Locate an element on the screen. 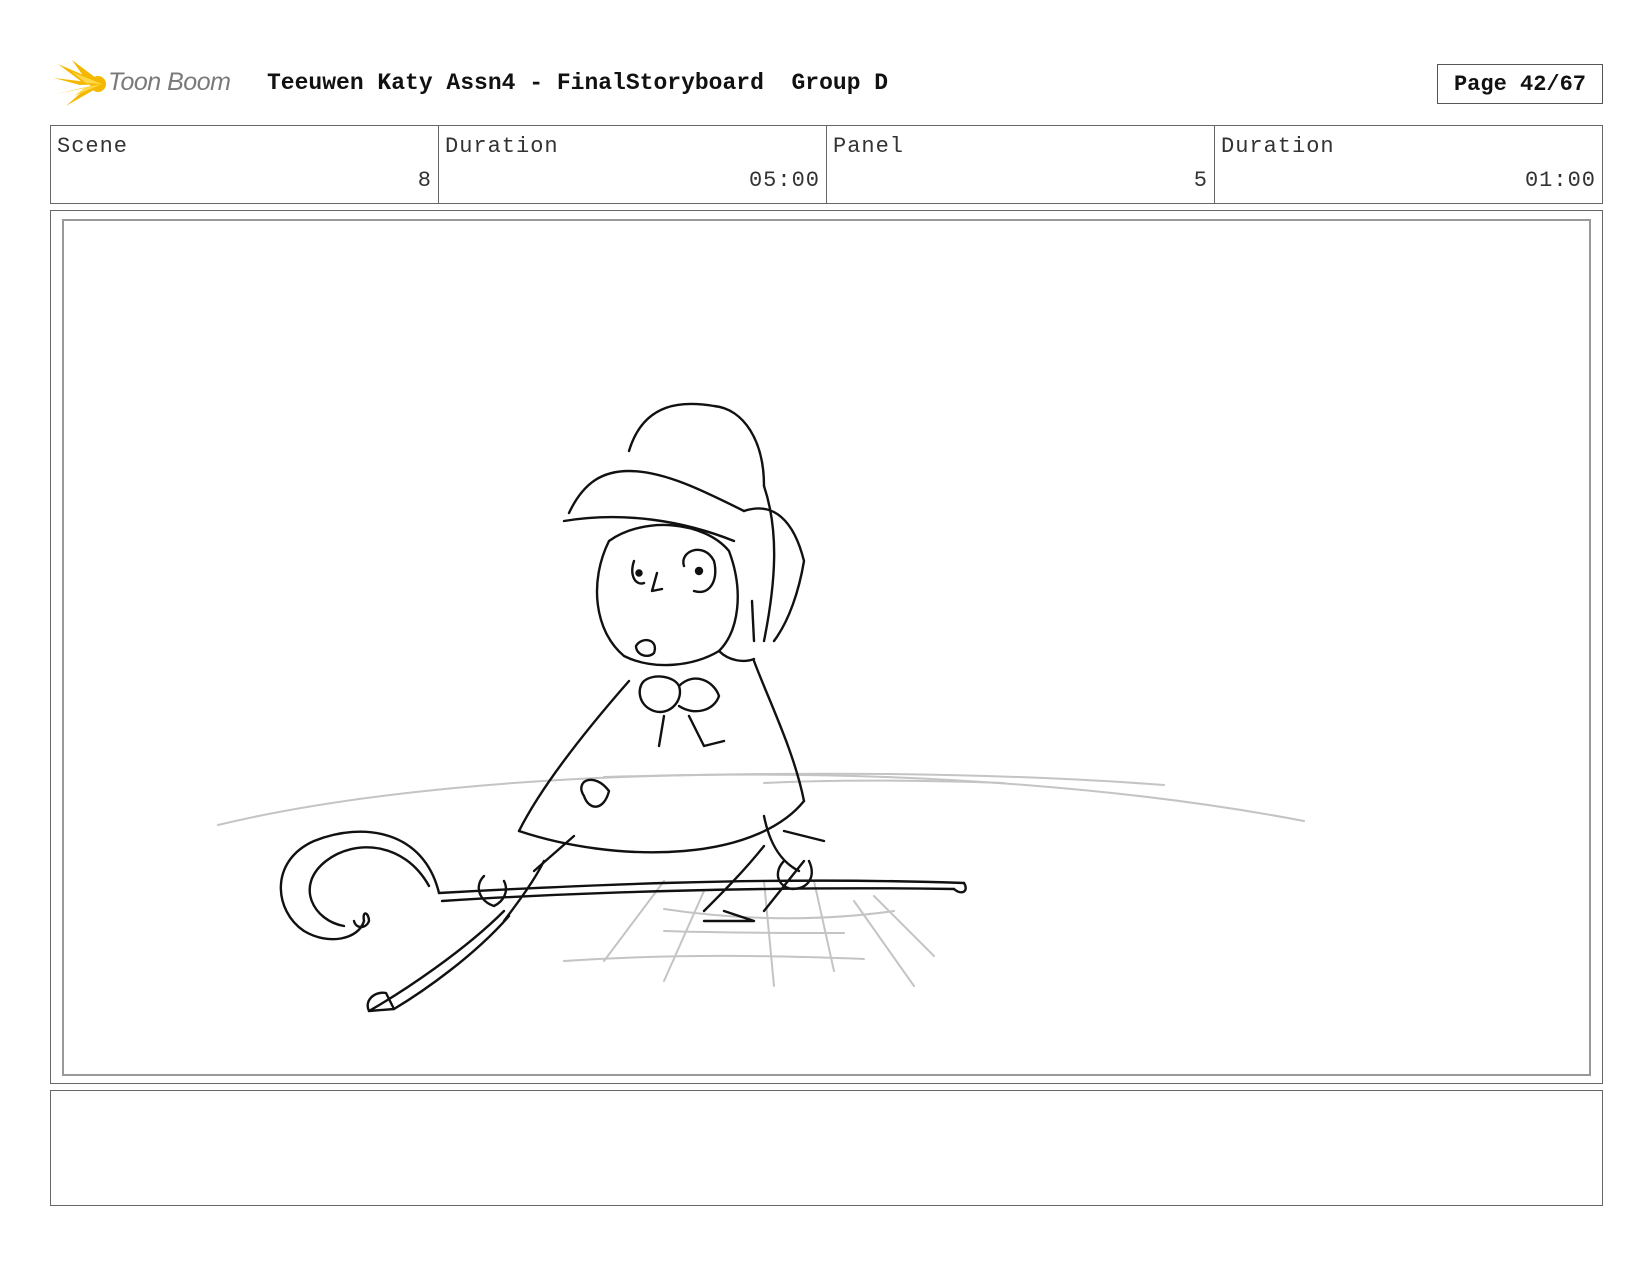 Image resolution: width=1650 pixels, height=1275 pixels. scene-duration-cell: Duration 05:00 is located at coordinates (633, 164).